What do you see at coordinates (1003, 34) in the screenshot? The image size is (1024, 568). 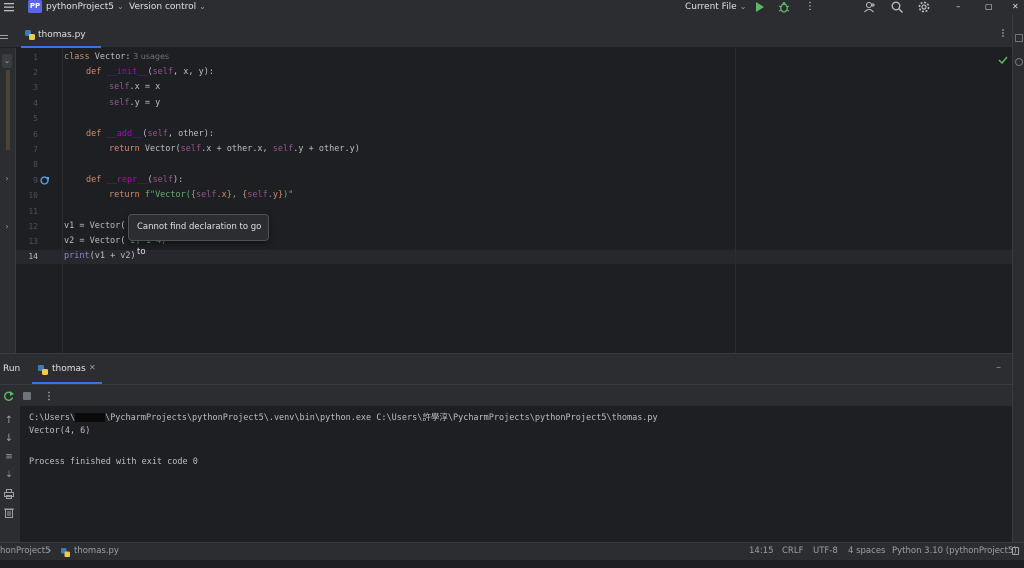 I see `tab-overflow-icon` at bounding box center [1003, 34].